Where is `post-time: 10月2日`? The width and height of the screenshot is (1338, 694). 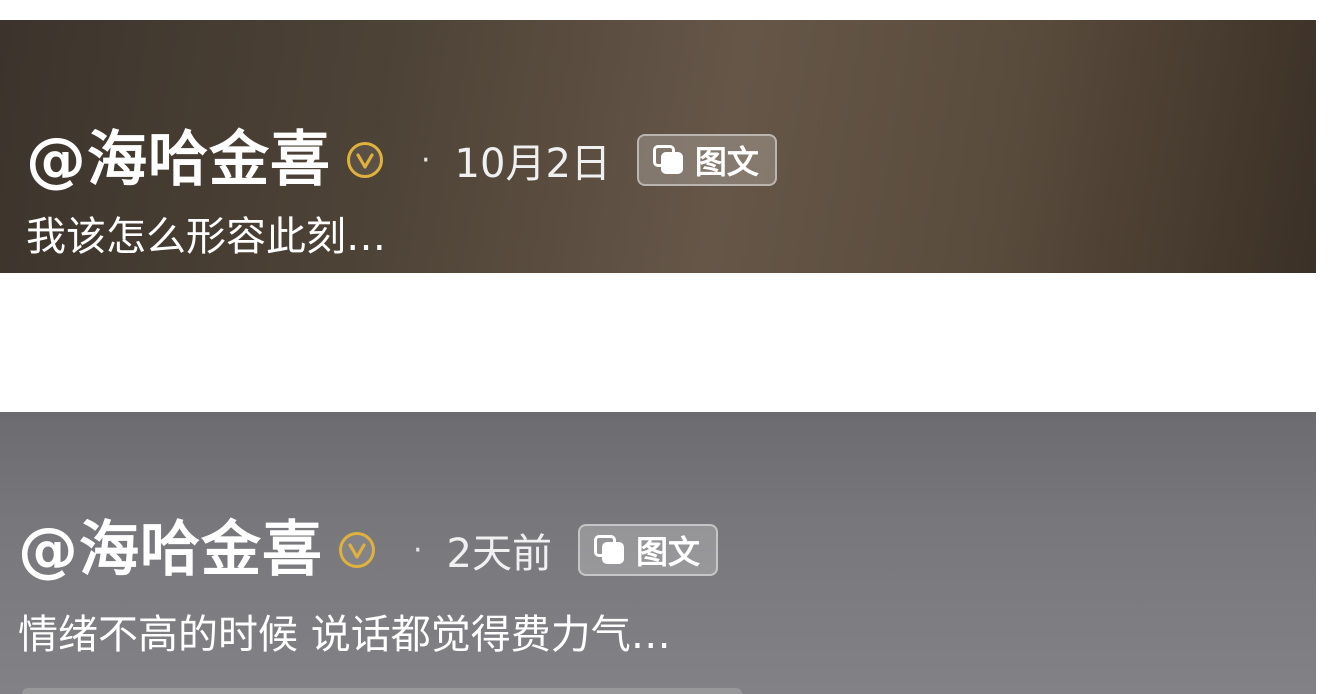
post-time: 10月2日 is located at coordinates (532, 164).